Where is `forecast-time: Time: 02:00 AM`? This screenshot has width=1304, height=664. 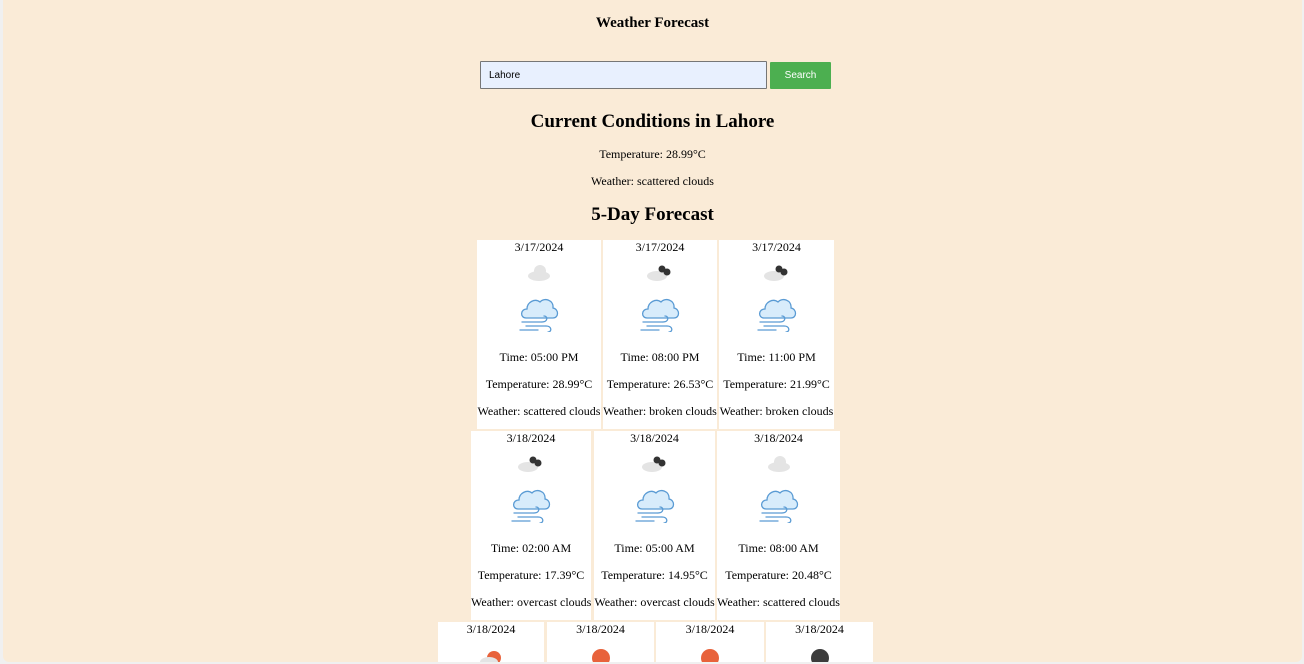
forecast-time: Time: 02:00 AM is located at coordinates (531, 548).